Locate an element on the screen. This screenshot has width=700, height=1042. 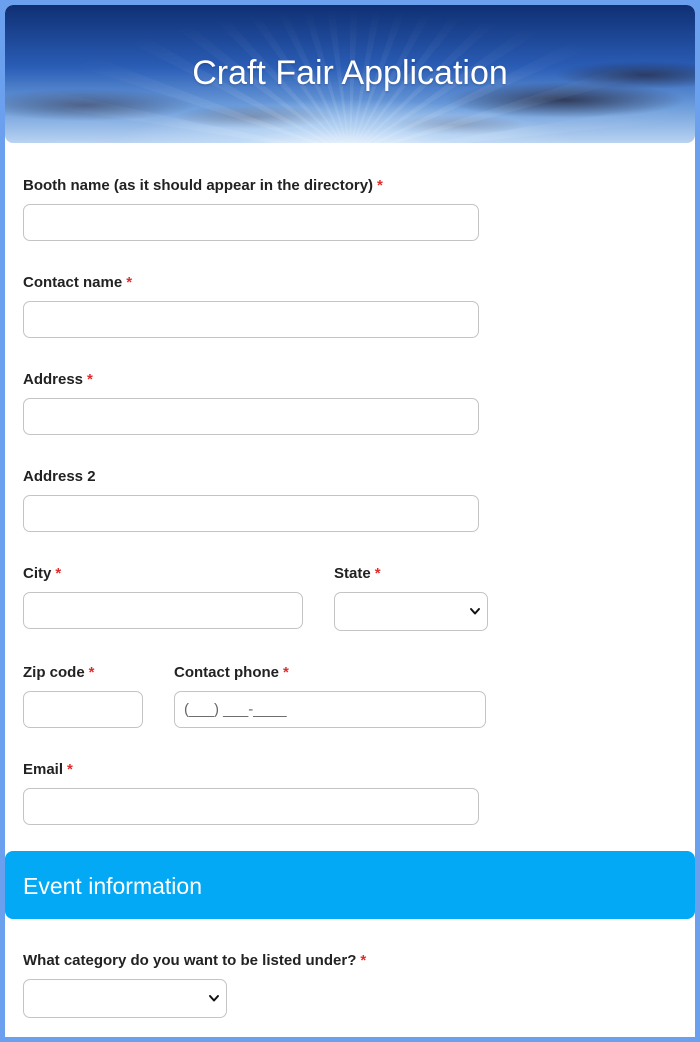
state-label: State * is located at coordinates (357, 574).